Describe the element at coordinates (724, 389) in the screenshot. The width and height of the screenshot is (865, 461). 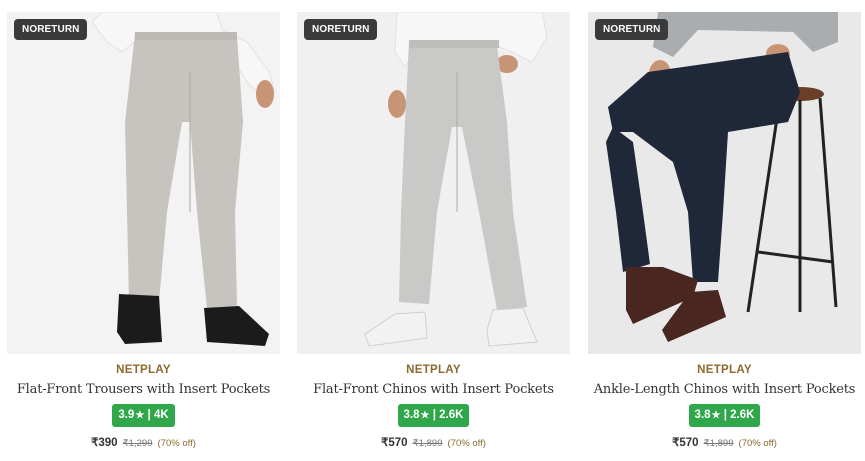
I see `product-name: Ankle-Length Chinos with Insert Pockets` at that location.